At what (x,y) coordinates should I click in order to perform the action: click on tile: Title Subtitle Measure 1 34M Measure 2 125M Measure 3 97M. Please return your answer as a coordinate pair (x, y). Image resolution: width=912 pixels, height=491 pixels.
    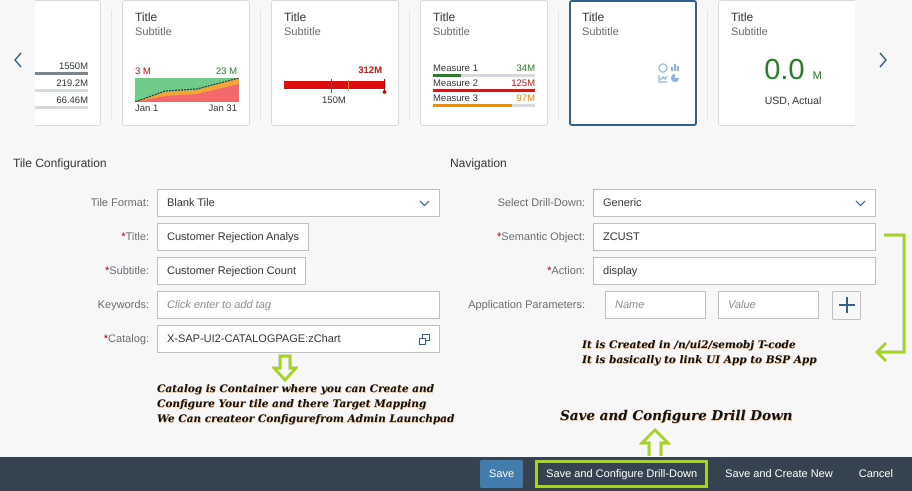
    Looking at the image, I should click on (484, 63).